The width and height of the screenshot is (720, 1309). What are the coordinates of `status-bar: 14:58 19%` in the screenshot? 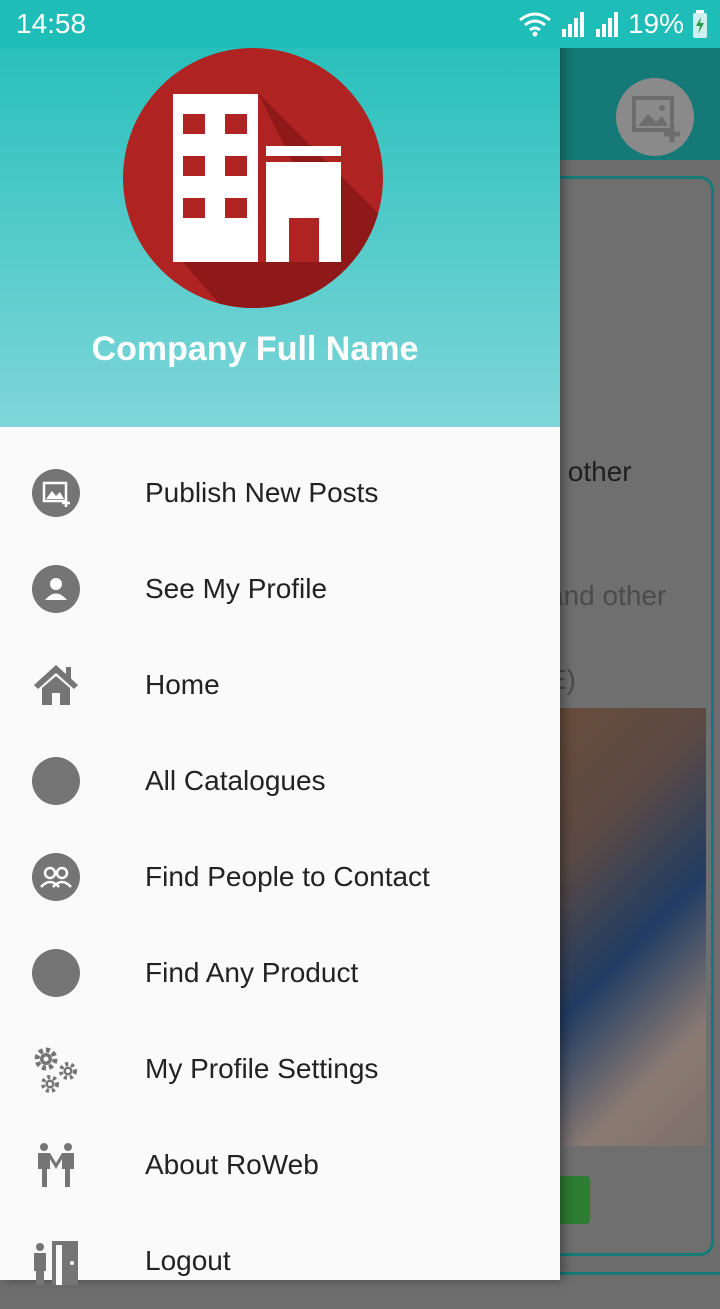 It's located at (360, 24).